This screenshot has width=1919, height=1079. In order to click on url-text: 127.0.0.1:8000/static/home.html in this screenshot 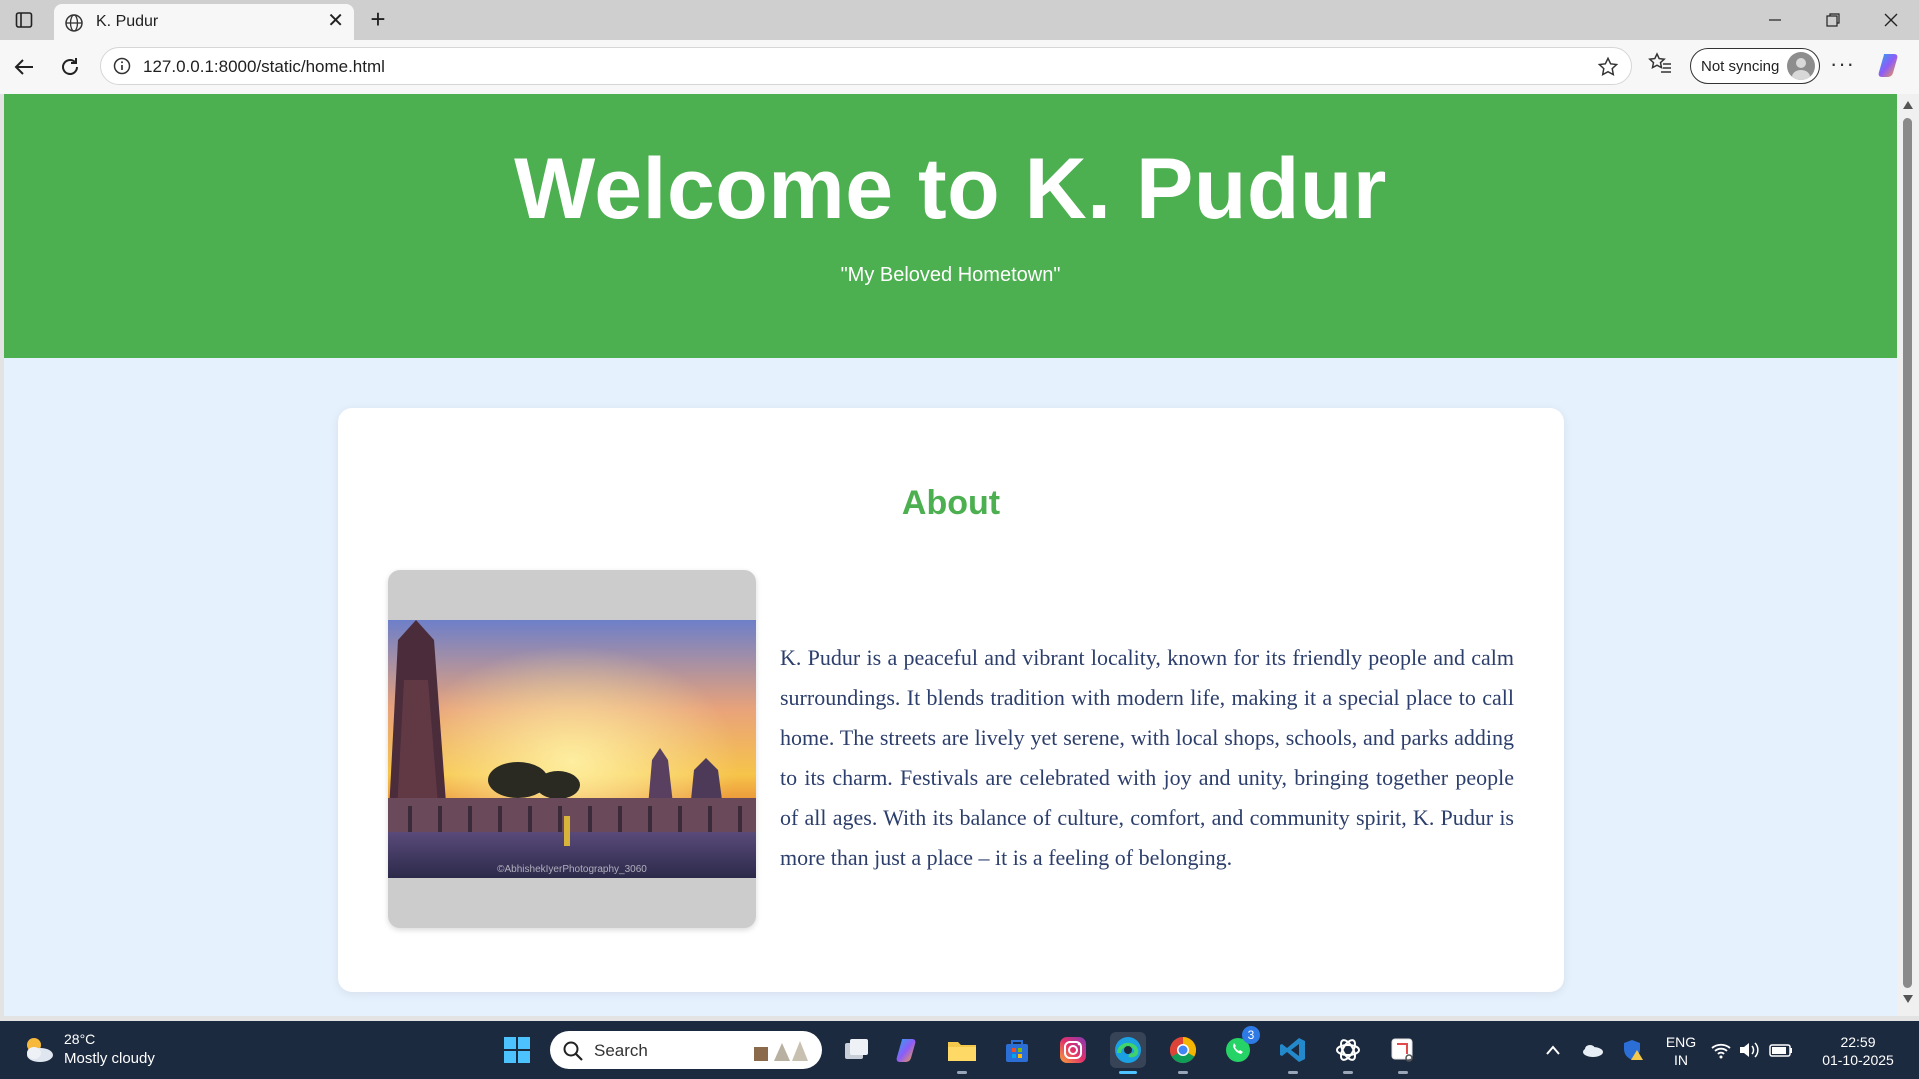, I will do `click(264, 67)`.